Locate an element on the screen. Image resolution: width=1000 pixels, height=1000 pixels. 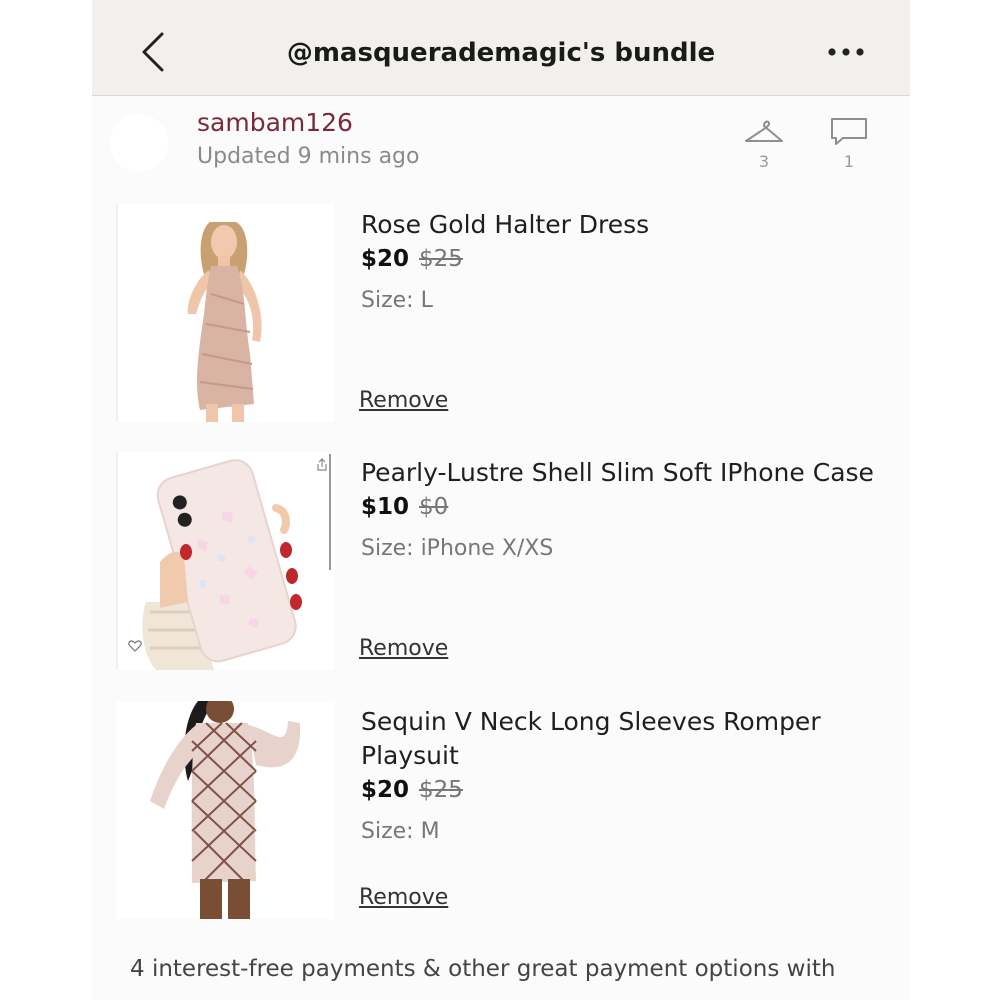
page-title: @masquerademagic's bundle is located at coordinates (501, 53).